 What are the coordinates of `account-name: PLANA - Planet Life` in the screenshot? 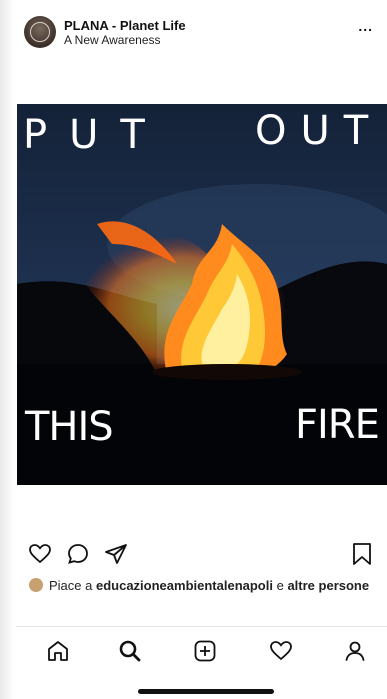 It's located at (125, 25).